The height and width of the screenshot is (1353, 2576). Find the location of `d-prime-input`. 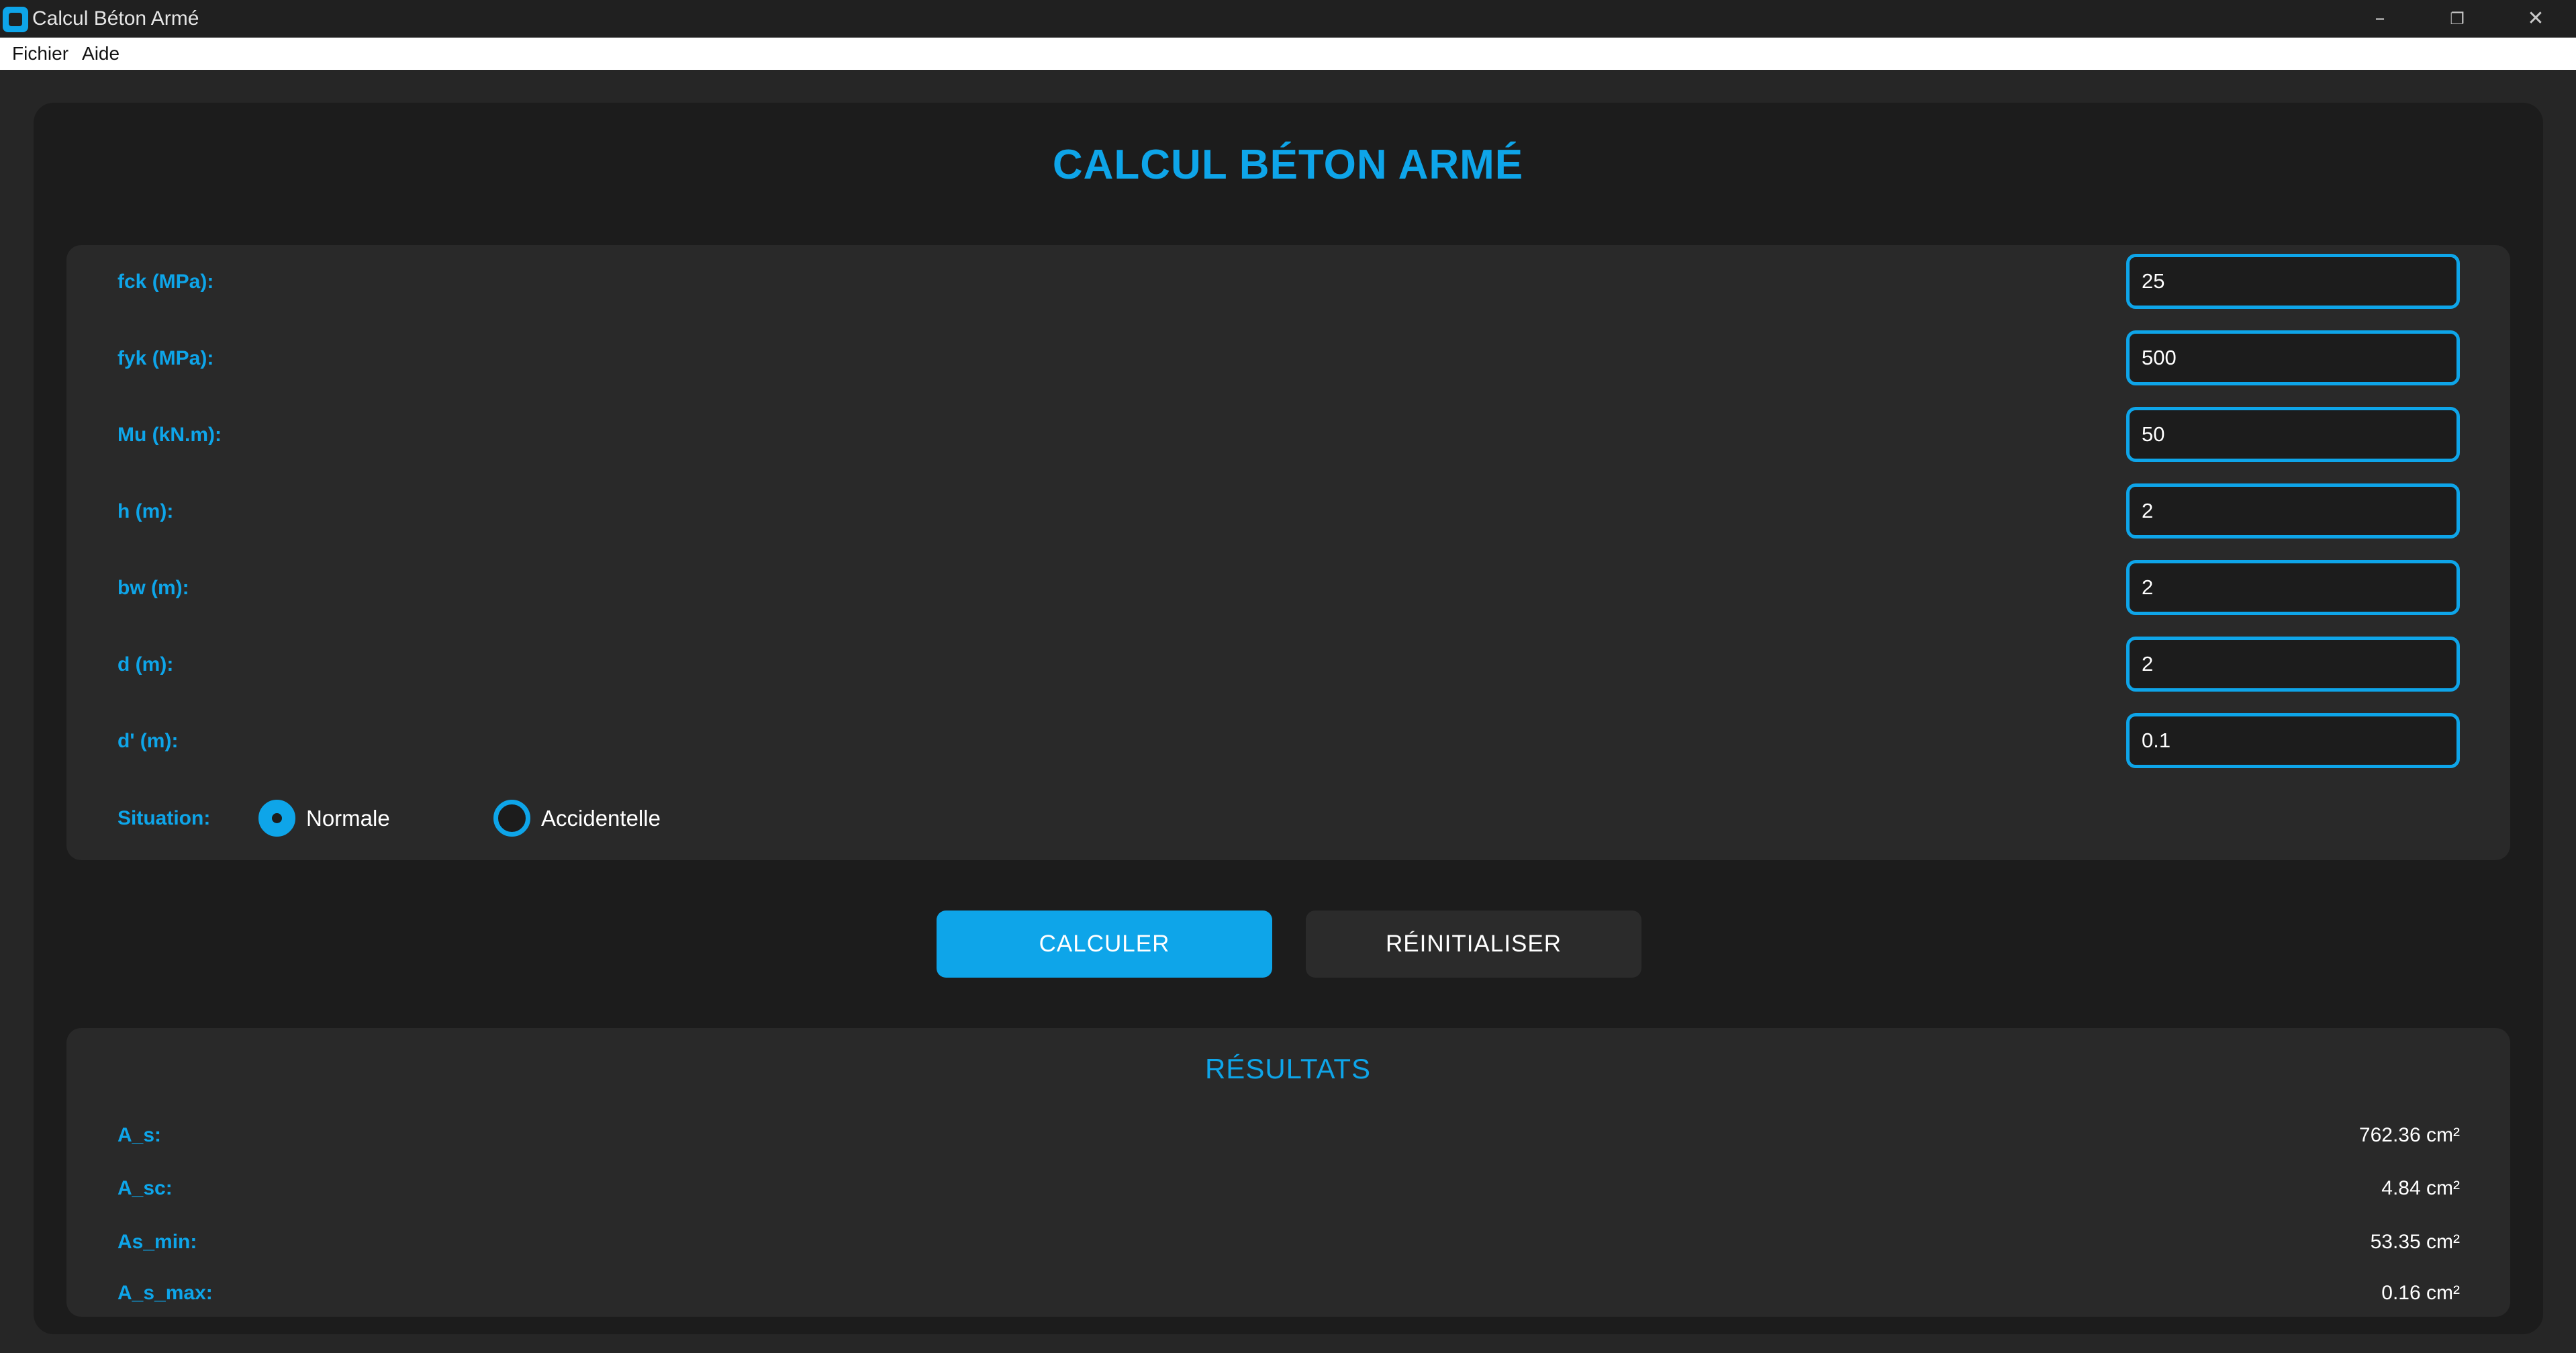

d-prime-input is located at coordinates (2293, 740).